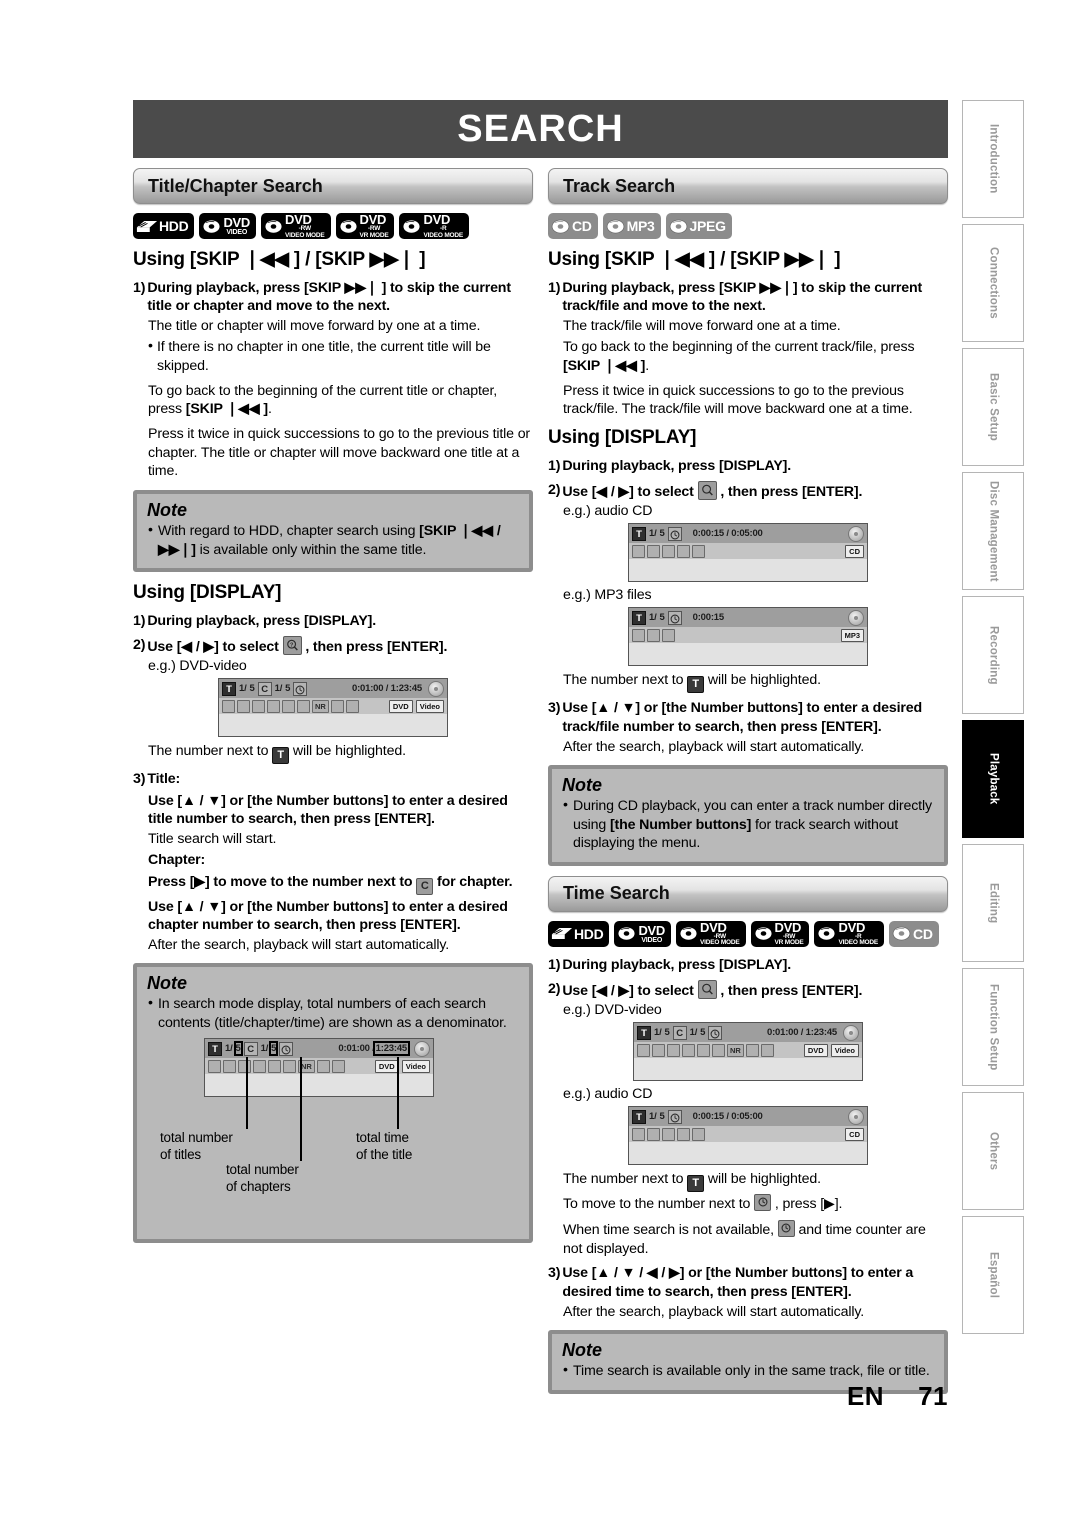 This screenshot has width=1080, height=1528. What do you see at coordinates (338, 1066) in the screenshot?
I see `marker-icon` at bounding box center [338, 1066].